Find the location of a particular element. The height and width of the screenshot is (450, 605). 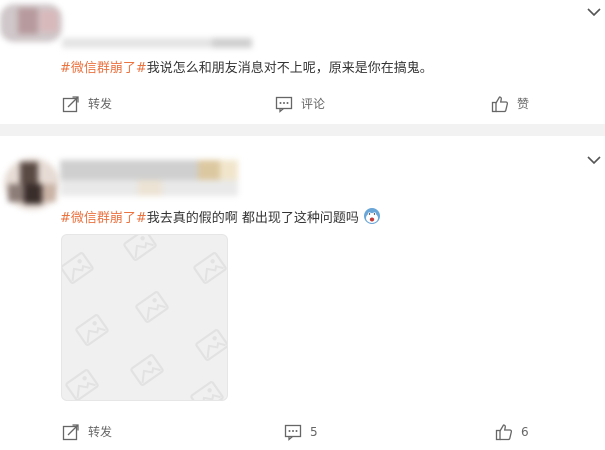

post-text: #微信群崩了#我说怎么和朋友消息对不上呢，原来是你在搞鬼。 is located at coordinates (246, 69).